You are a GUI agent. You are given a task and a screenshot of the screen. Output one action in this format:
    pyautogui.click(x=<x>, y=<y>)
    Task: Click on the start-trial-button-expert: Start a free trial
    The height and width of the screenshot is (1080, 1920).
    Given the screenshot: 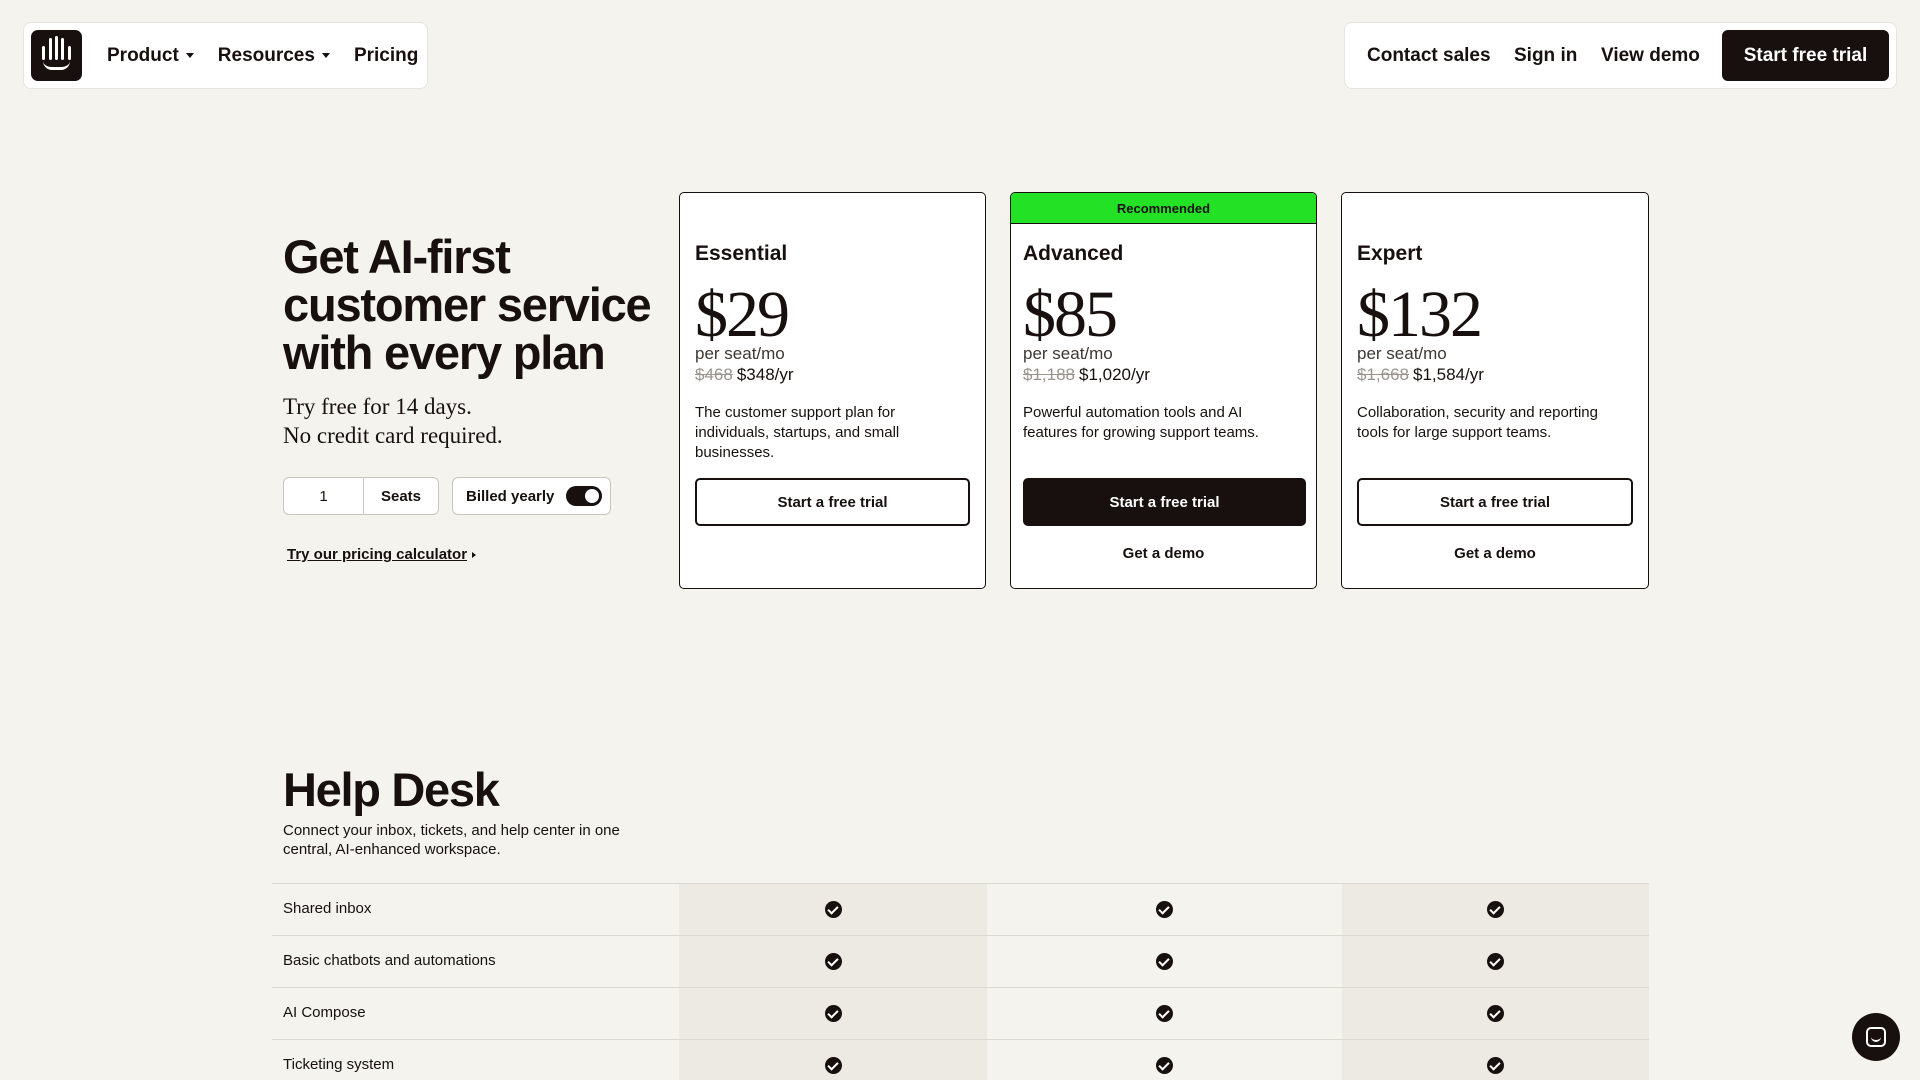 What is the action you would take?
    pyautogui.click(x=1495, y=502)
    